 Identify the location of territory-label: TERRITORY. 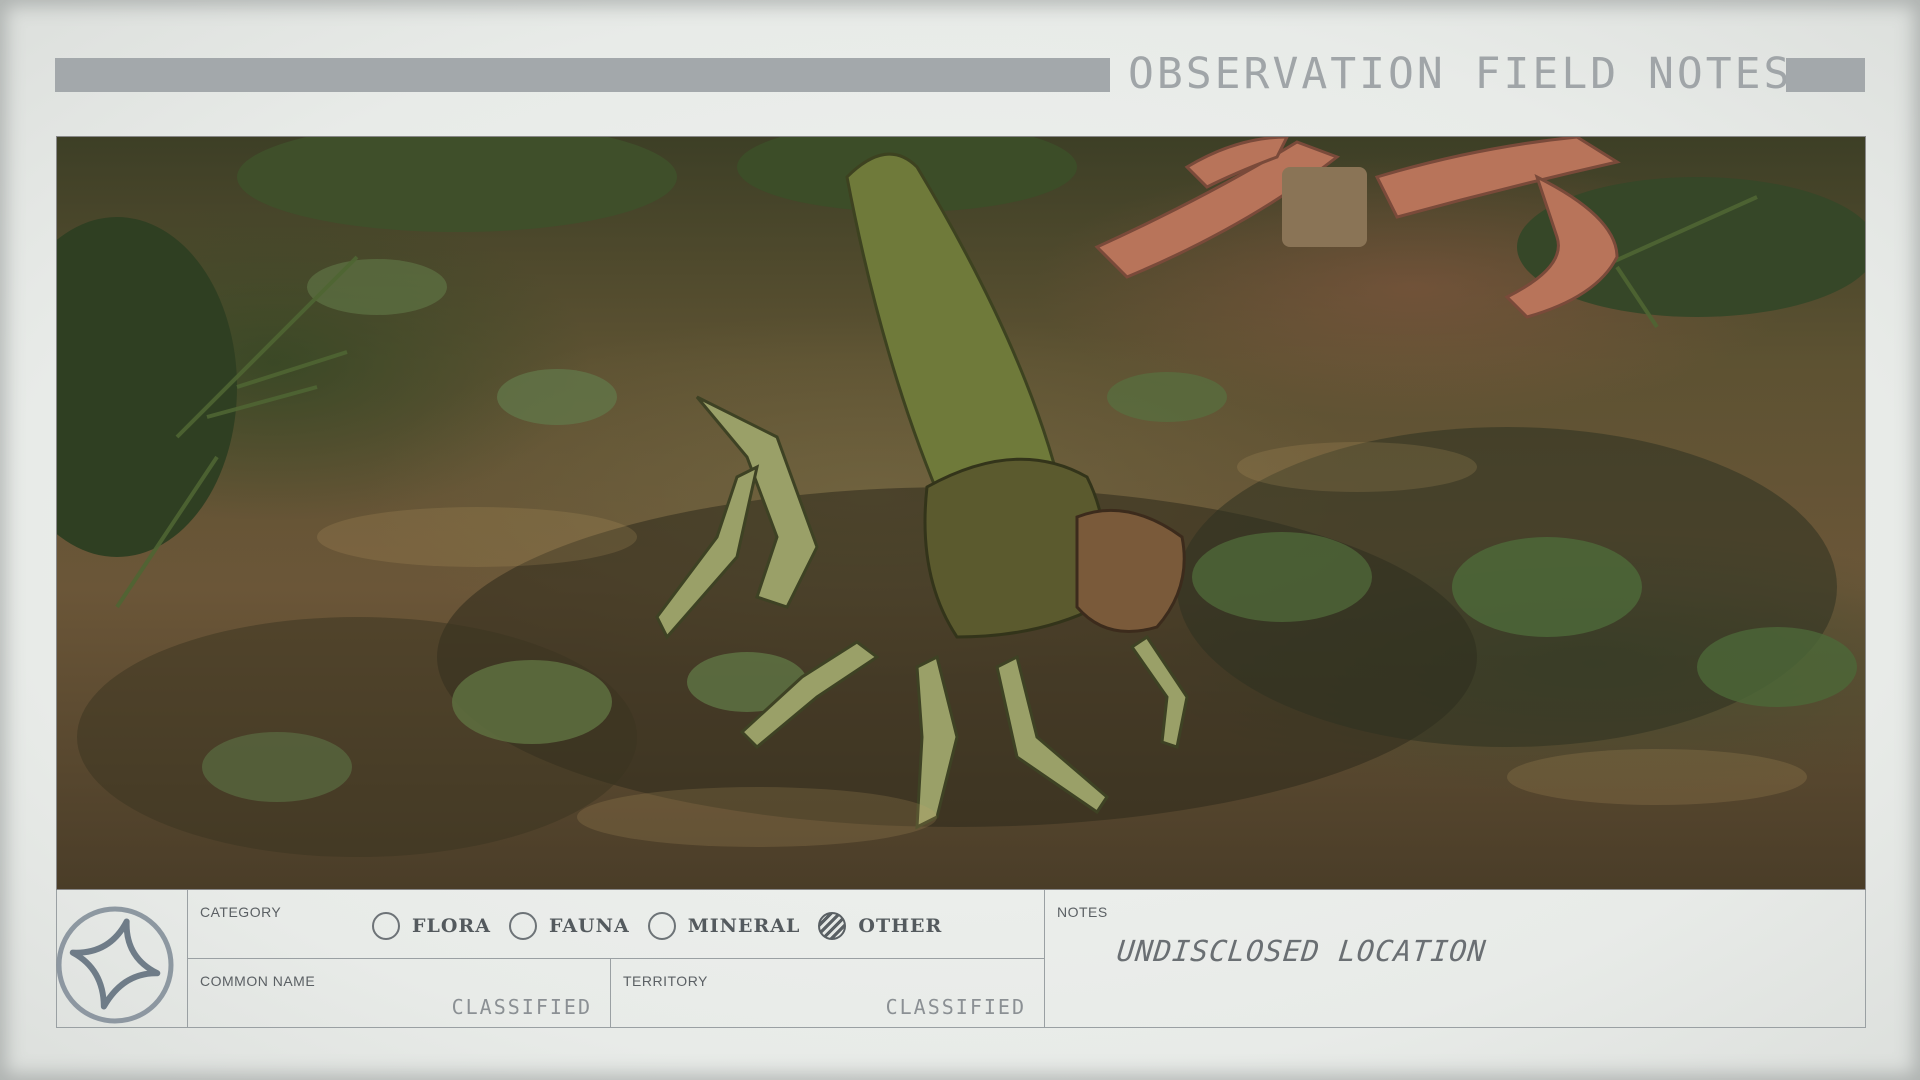
(665, 981).